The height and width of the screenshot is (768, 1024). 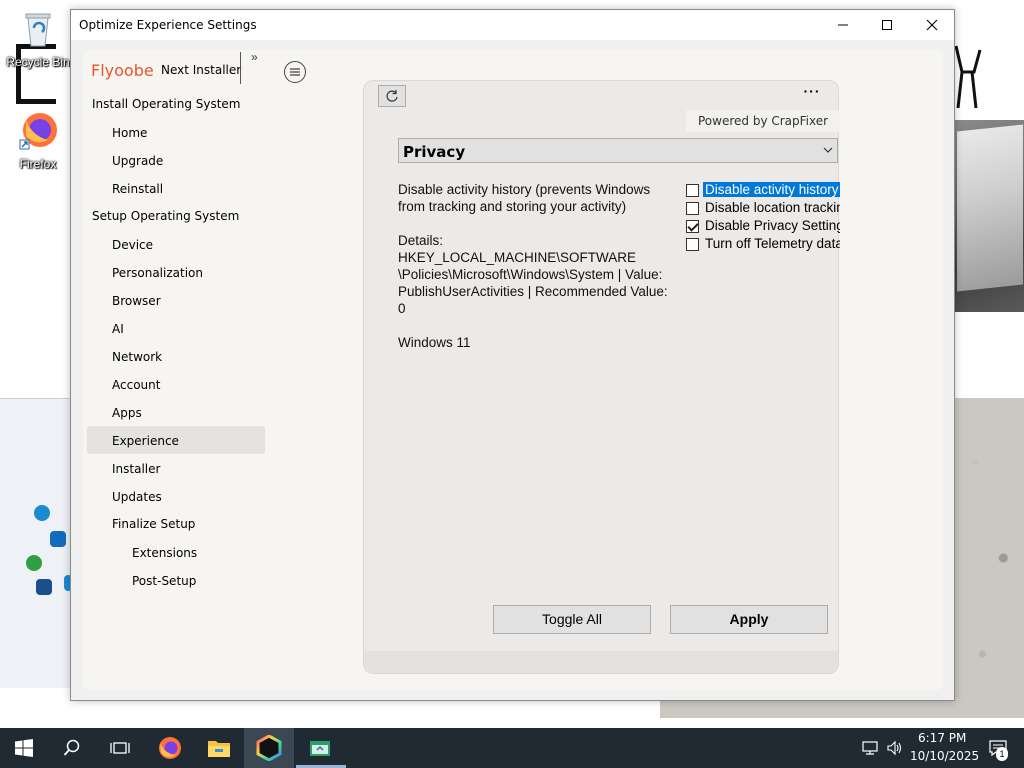 I want to click on checklist-item: Disable activity history, so click(x=763, y=190).